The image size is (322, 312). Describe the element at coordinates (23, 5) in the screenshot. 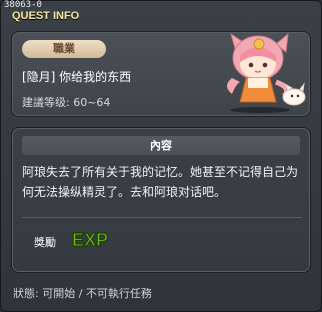

I see `window-id: 38063-0` at that location.